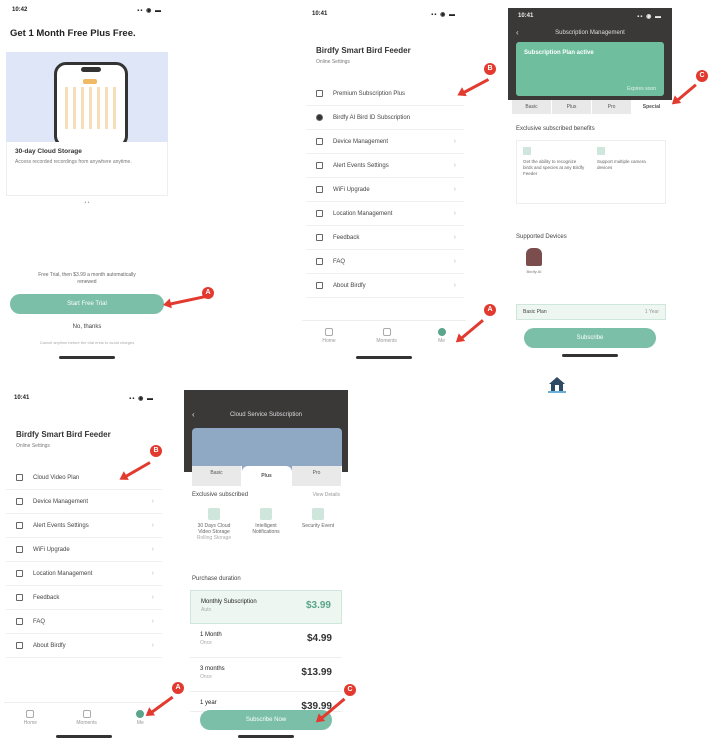 The height and width of the screenshot is (742, 710). I want to click on menu-label: Alert Events Settings, so click(361, 165).